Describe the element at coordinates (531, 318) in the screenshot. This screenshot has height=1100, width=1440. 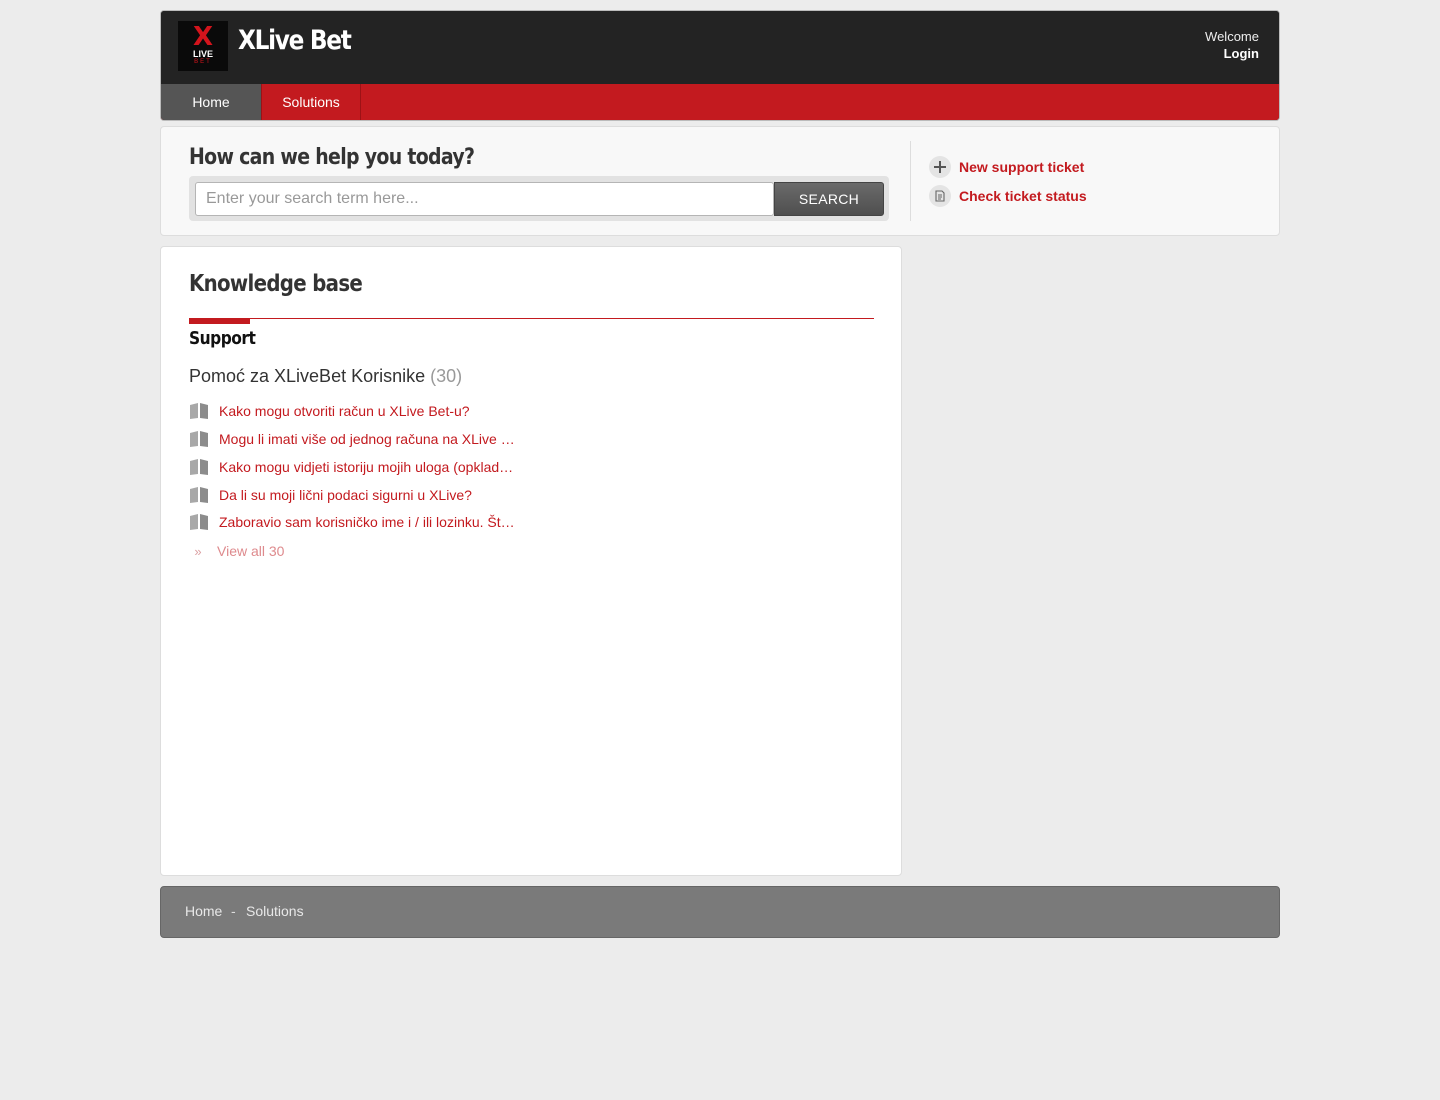
I see `kb-divider` at that location.